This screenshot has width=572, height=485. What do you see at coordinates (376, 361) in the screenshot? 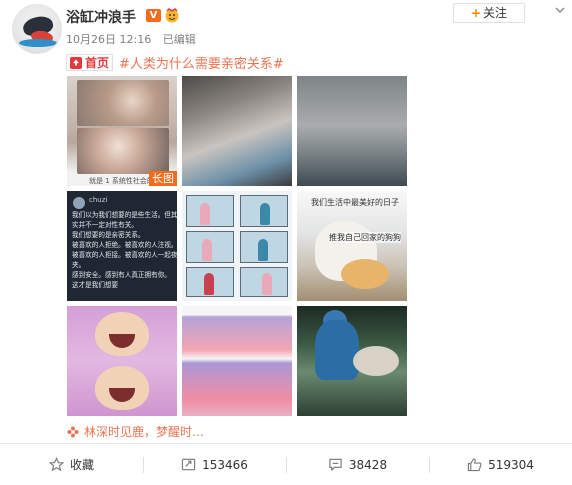
I see `animal-shape` at bounding box center [376, 361].